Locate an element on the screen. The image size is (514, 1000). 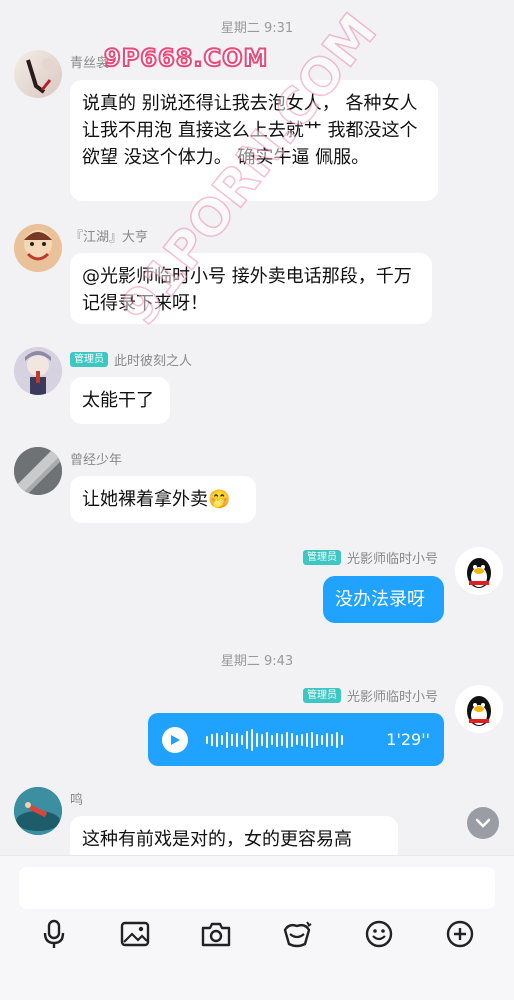
timestamp-1: 星期二 9:31 is located at coordinates (257, 28).